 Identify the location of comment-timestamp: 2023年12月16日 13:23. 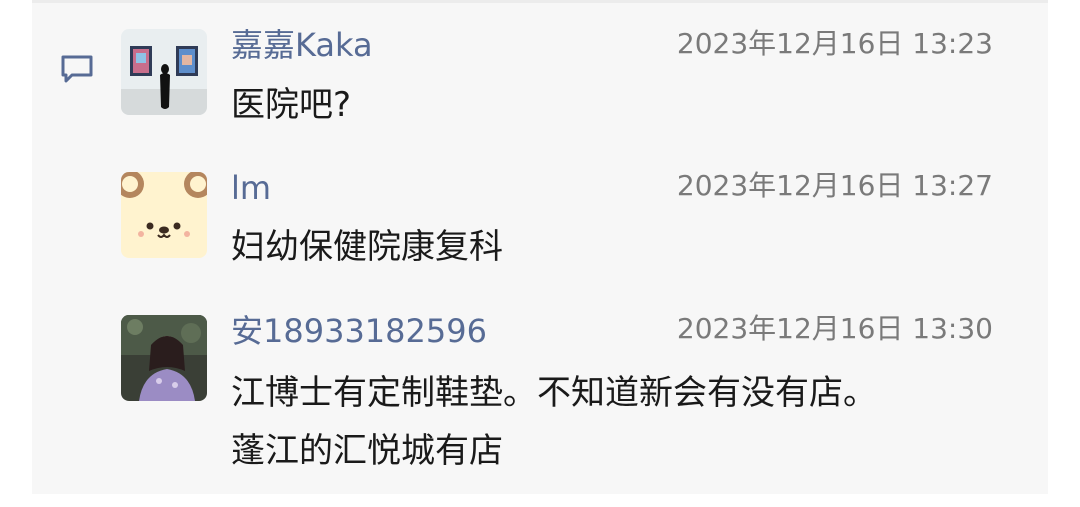
(834, 43).